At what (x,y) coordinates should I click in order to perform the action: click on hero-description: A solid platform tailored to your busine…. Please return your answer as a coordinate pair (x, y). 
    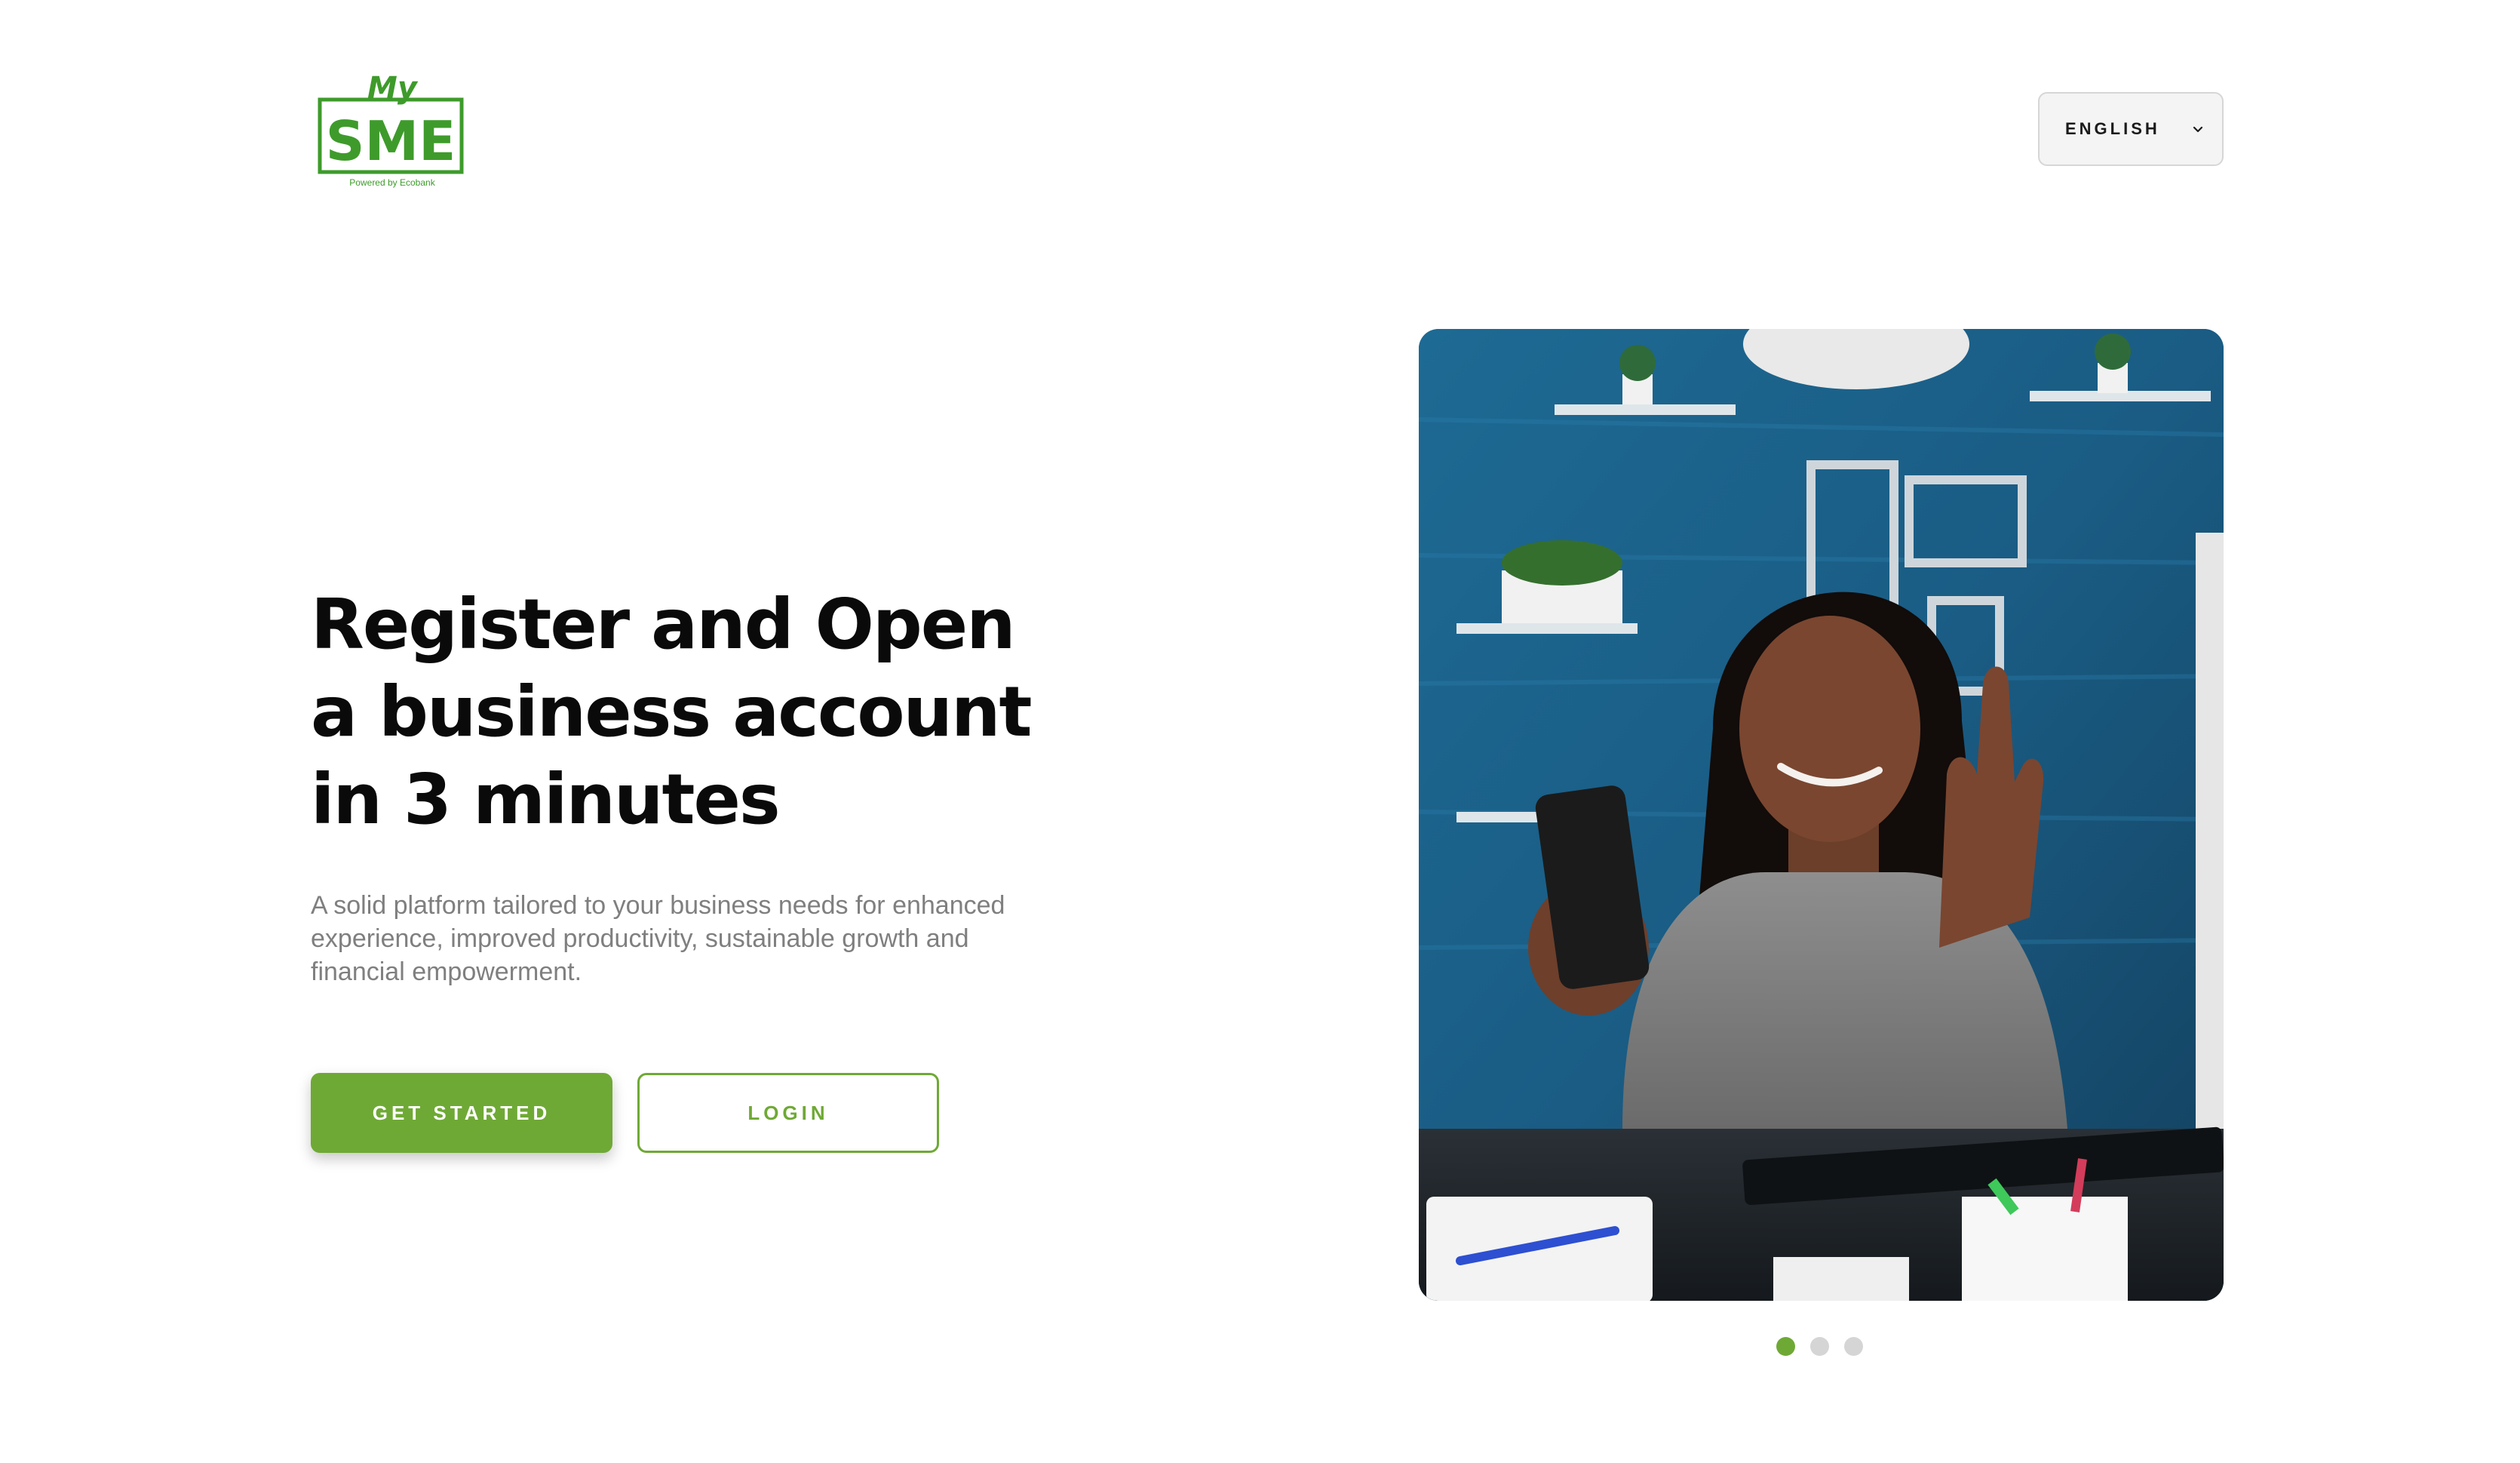
    Looking at the image, I should click on (658, 938).